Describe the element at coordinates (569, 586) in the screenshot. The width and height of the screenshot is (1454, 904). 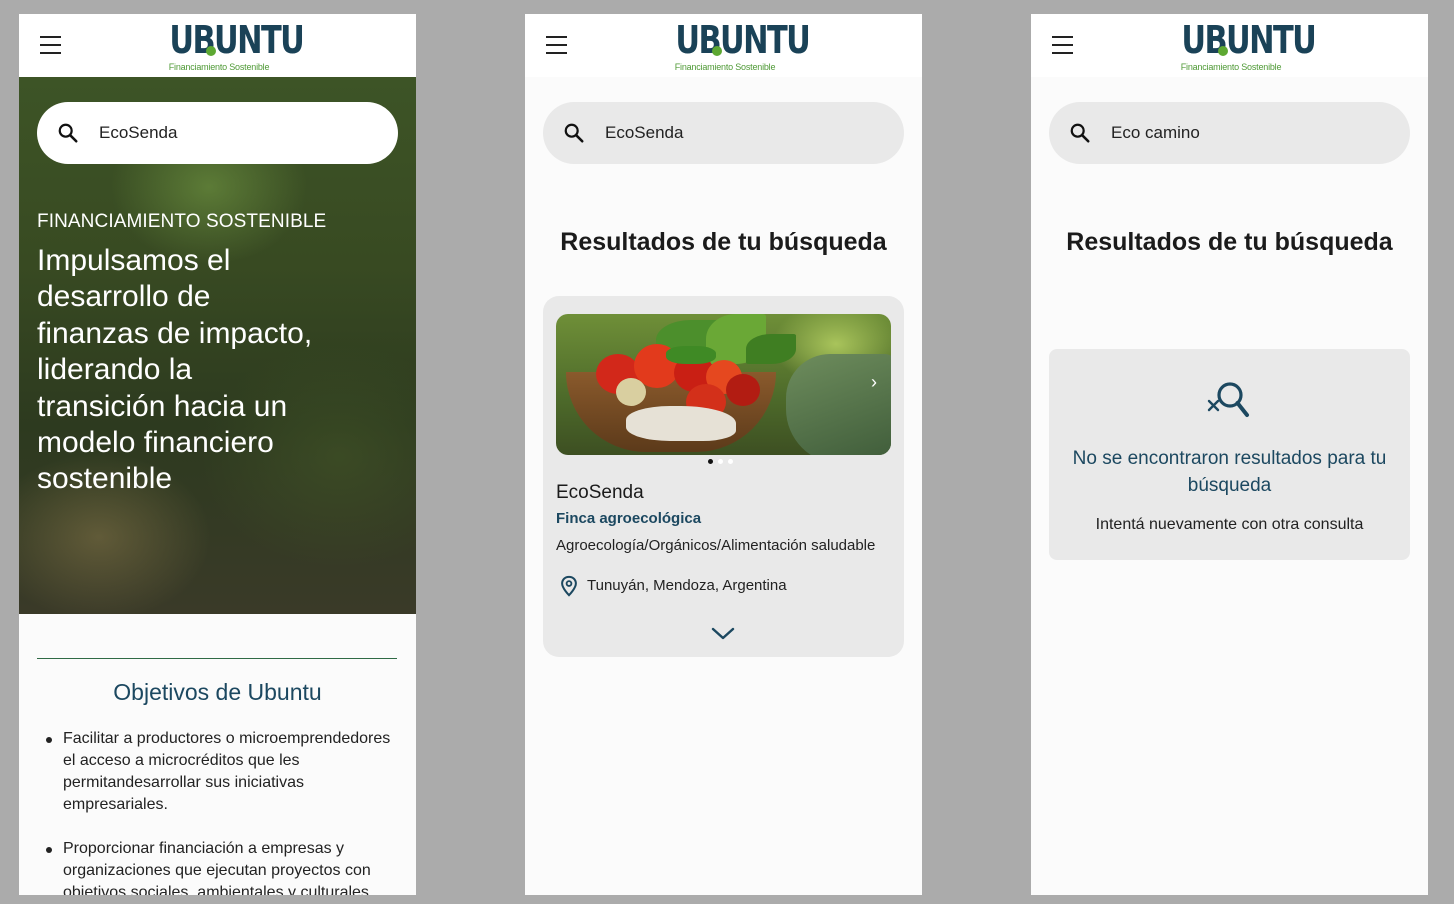
I see `location-pin-icon` at that location.